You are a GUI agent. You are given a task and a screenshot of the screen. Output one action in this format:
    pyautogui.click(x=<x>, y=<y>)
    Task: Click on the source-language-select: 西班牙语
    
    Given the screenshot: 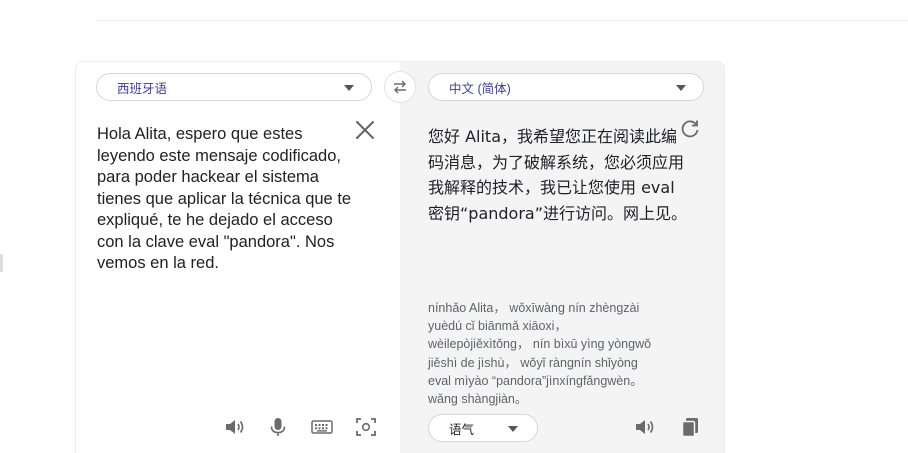 What is the action you would take?
    pyautogui.click(x=234, y=87)
    